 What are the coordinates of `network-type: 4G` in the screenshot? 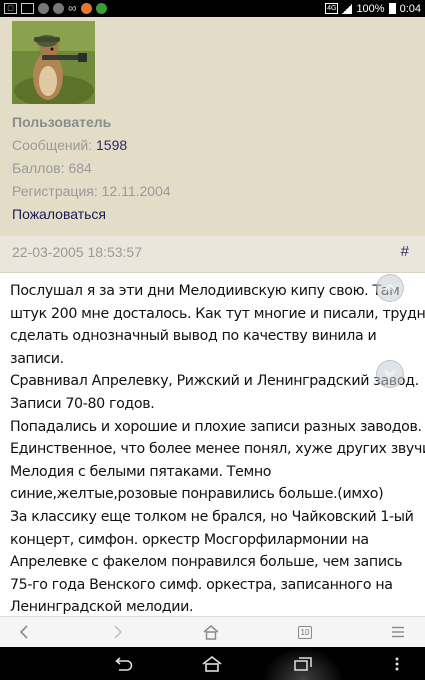 It's located at (332, 8).